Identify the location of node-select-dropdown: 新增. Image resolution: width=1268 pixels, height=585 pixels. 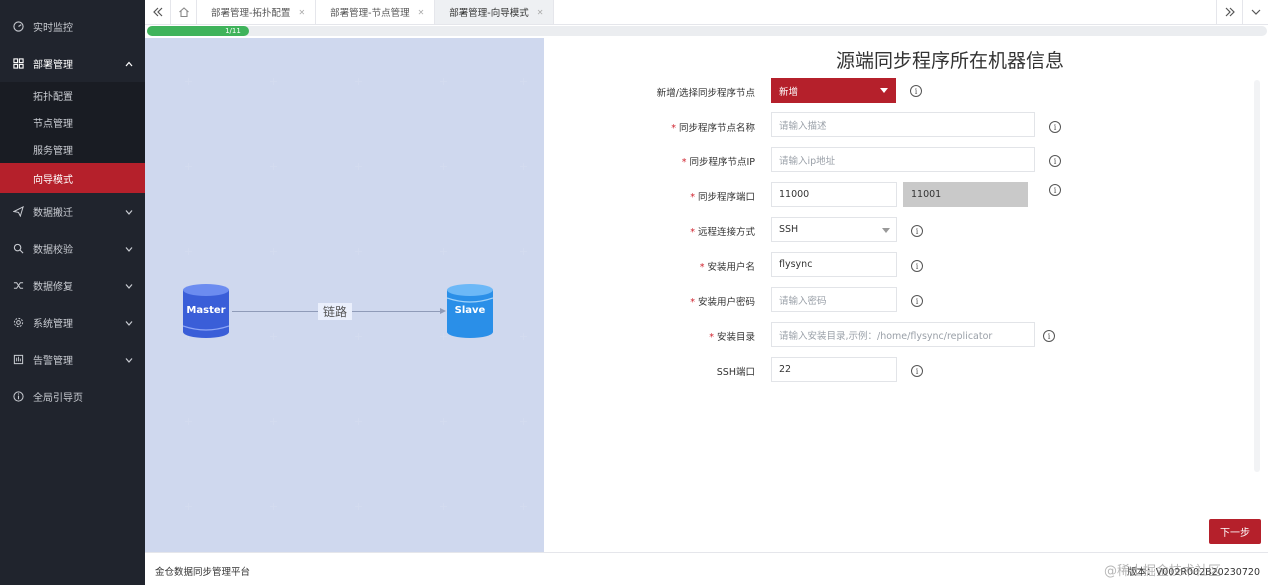
(833, 90).